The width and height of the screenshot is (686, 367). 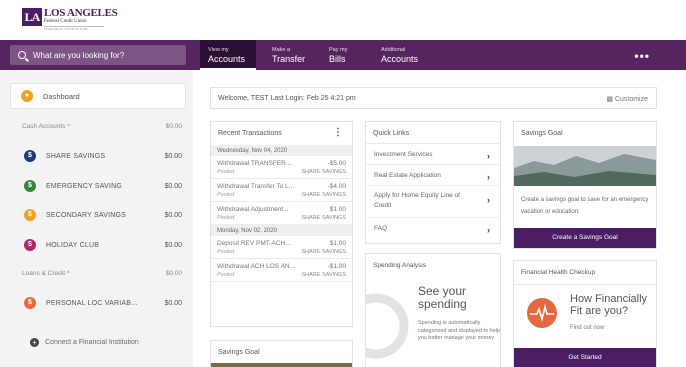 I want to click on quick-link-investment-services: Investment Services ›, so click(x=433, y=154).